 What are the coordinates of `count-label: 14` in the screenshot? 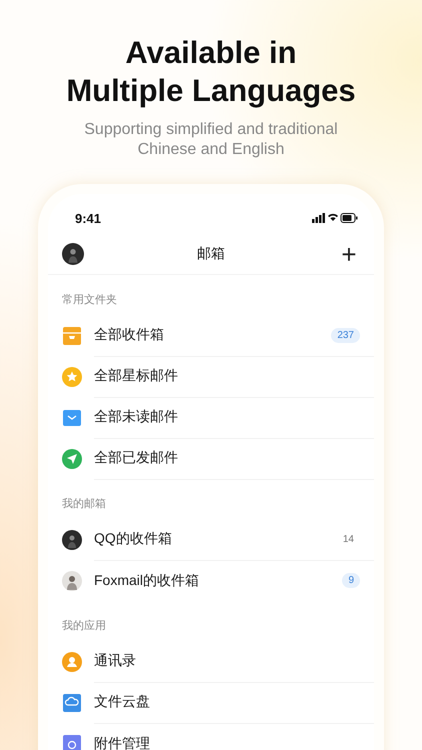 It's located at (348, 539).